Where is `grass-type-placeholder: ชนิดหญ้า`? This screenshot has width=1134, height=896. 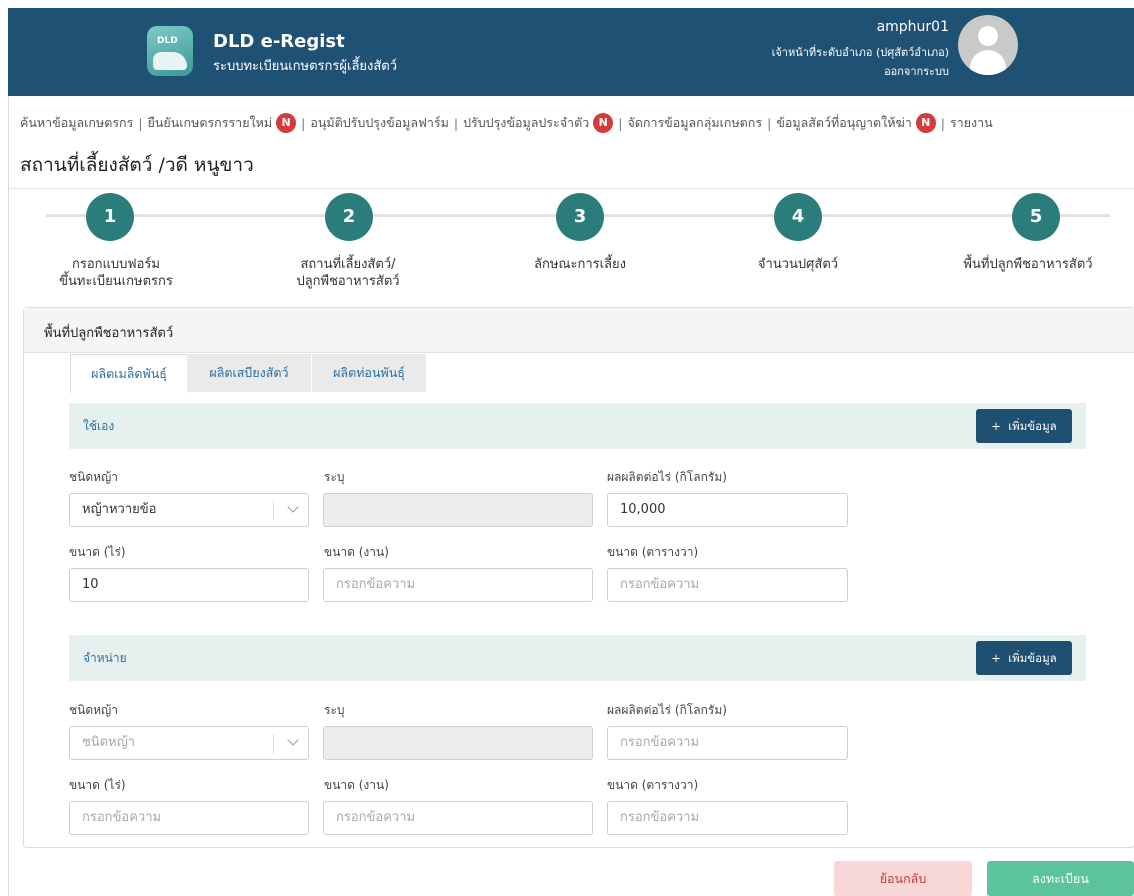
grass-type-placeholder: ชนิดหญ้า is located at coordinates (109, 742).